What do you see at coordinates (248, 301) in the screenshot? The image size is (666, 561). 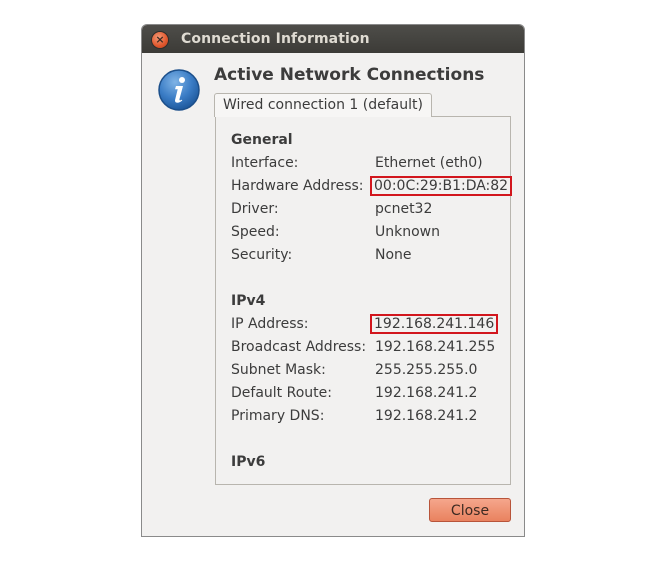 I see `section-title-ipv4: IPv4` at bounding box center [248, 301].